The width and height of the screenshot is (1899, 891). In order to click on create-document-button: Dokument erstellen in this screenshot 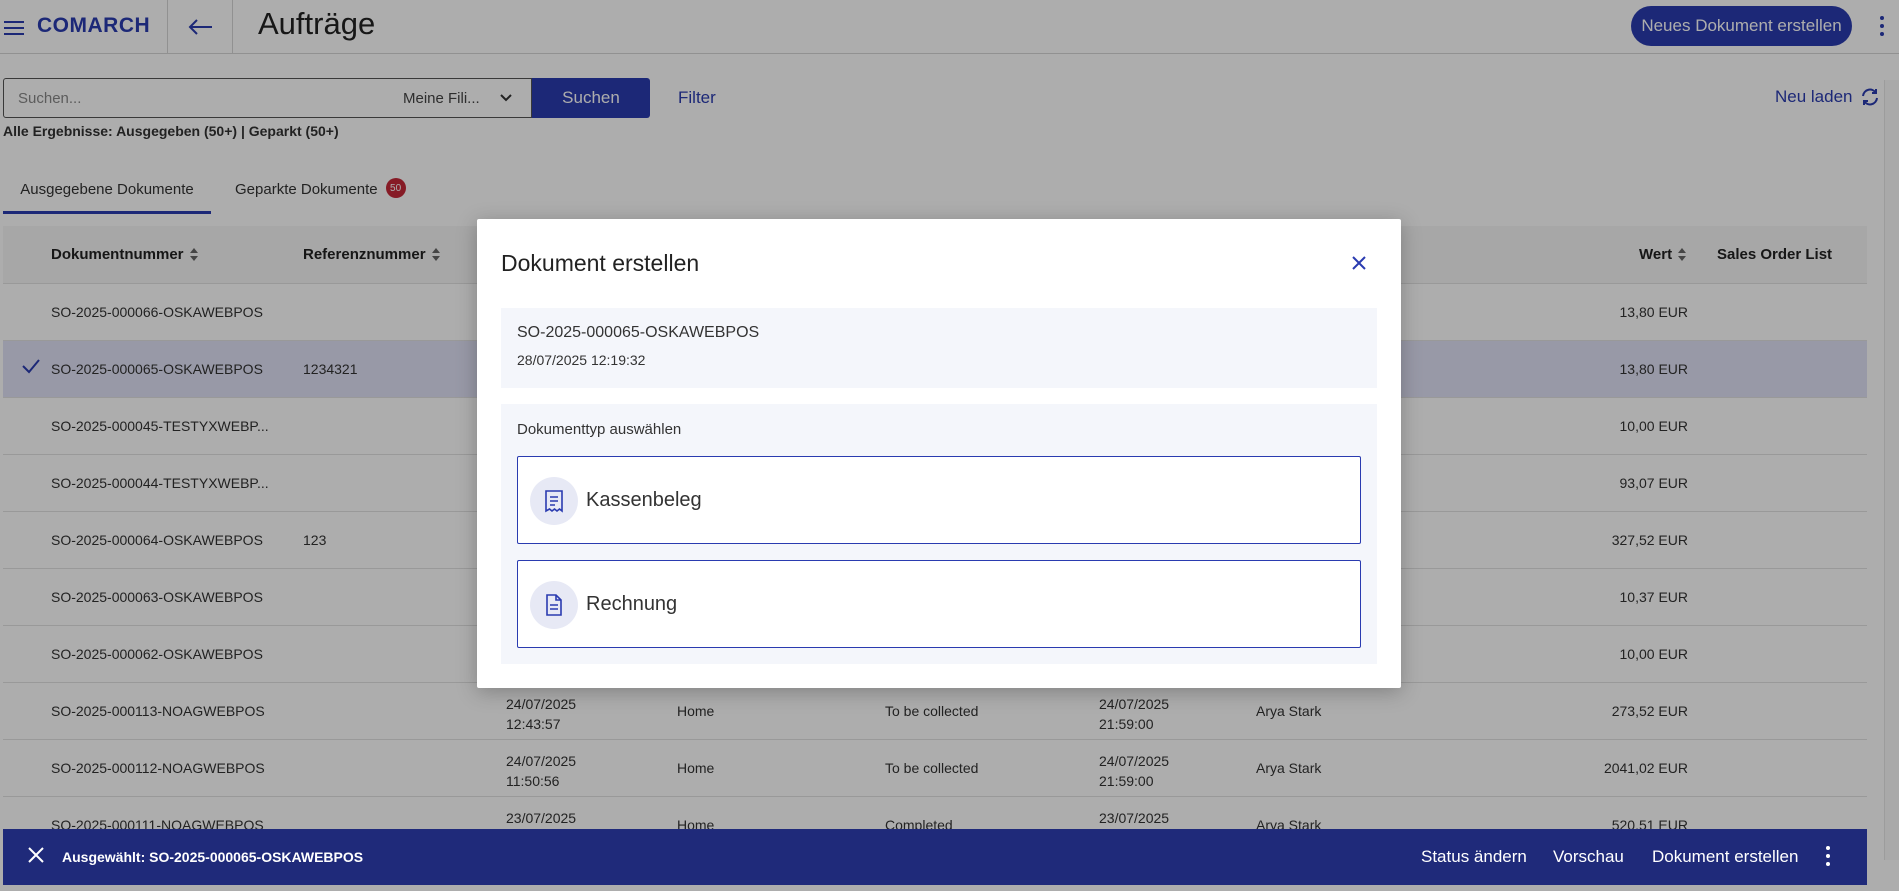, I will do `click(1725, 857)`.